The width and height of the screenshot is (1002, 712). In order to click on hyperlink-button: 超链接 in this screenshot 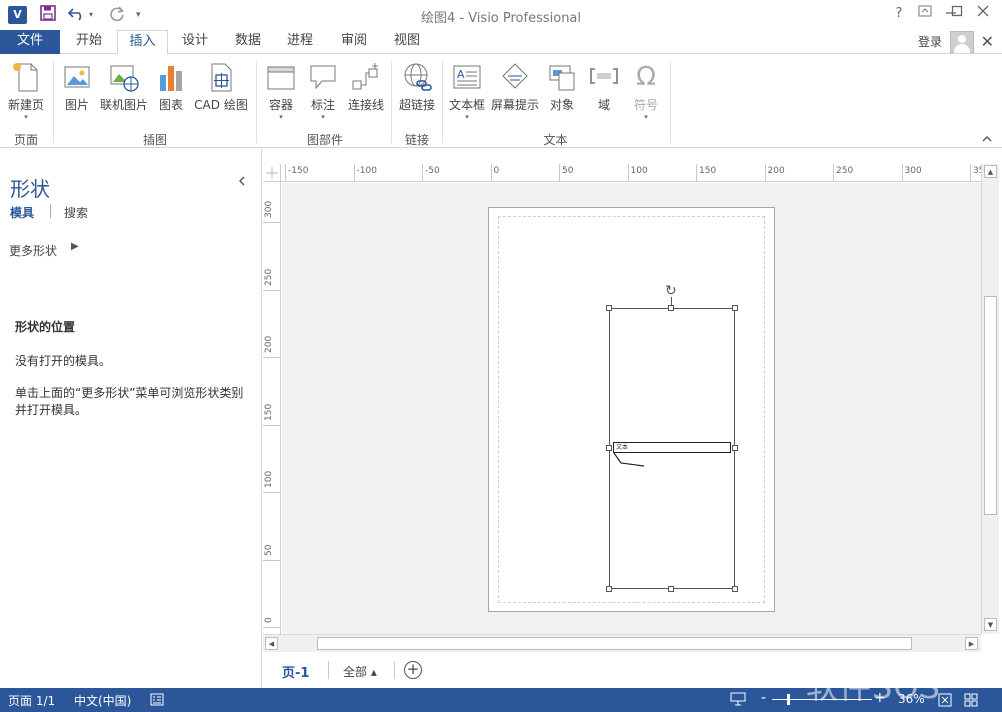, I will do `click(417, 94)`.